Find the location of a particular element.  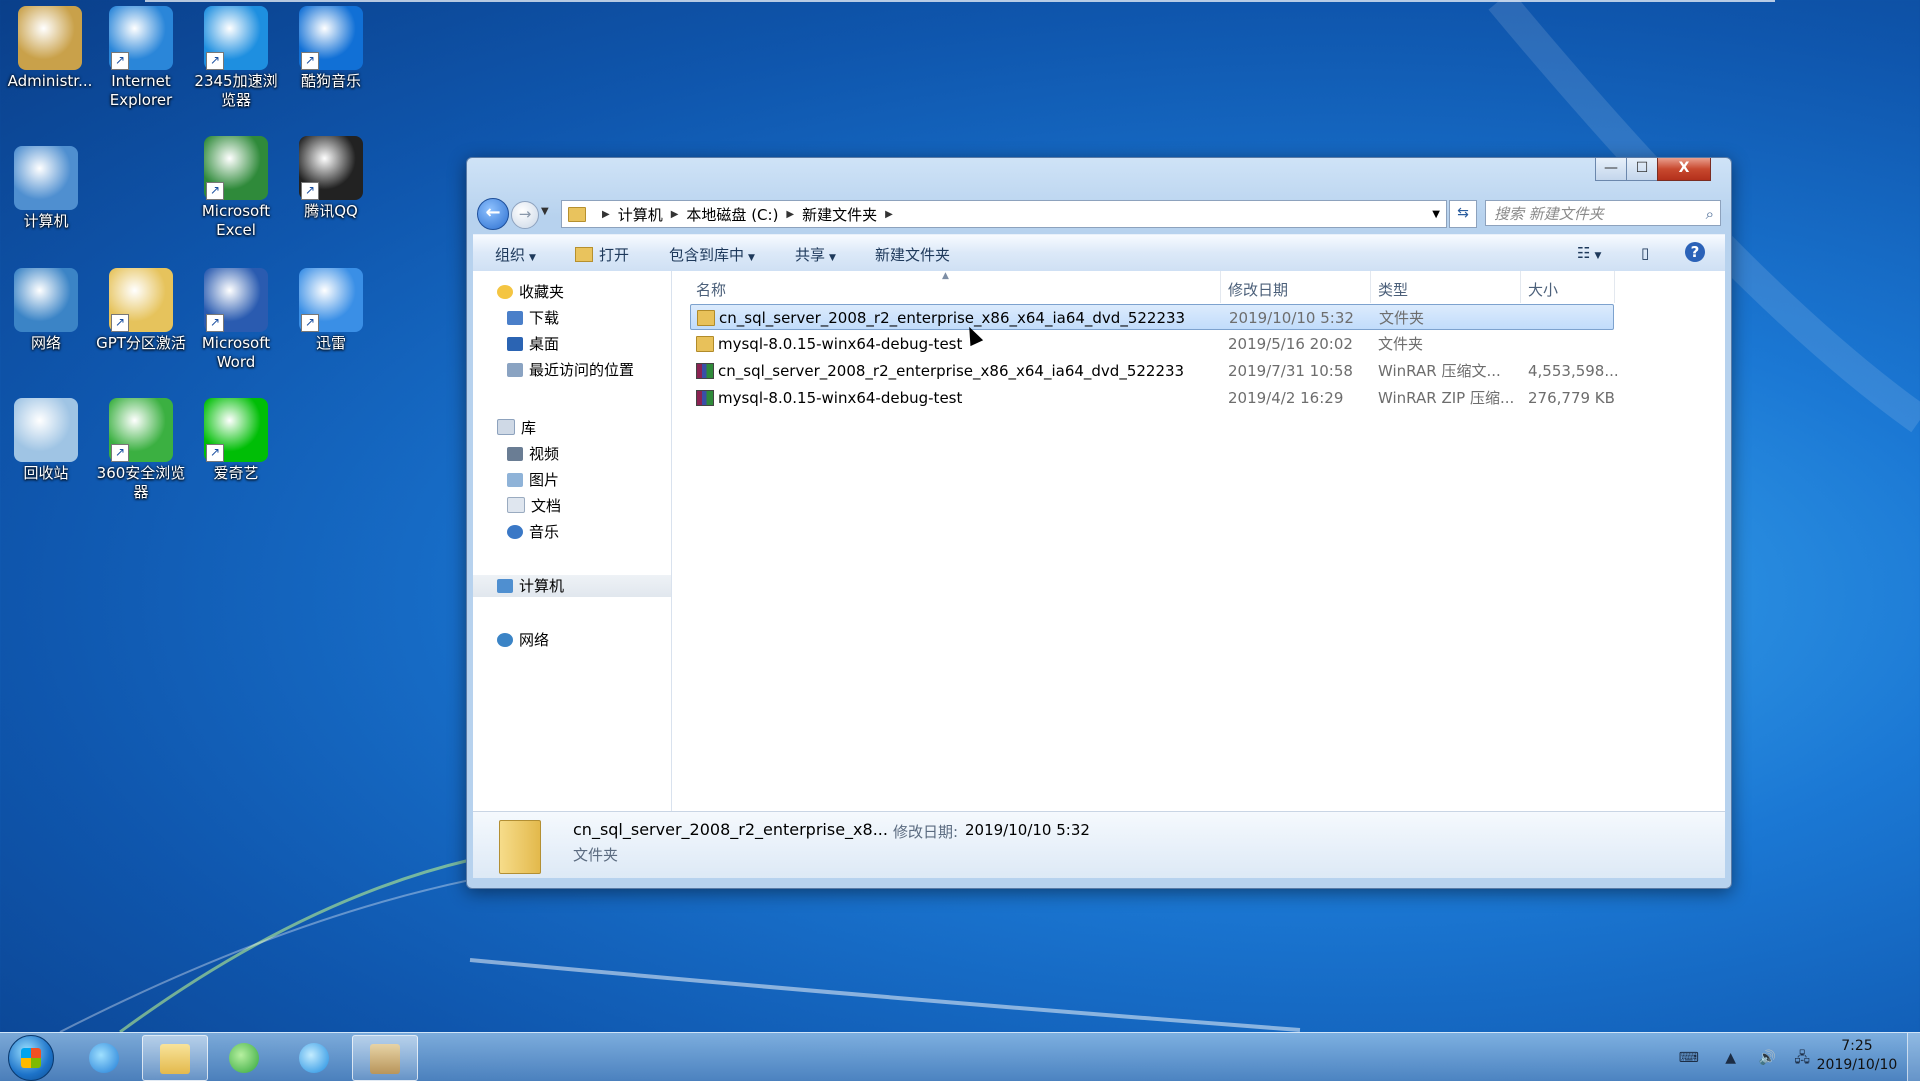

help-icon: ? is located at coordinates (1695, 252).